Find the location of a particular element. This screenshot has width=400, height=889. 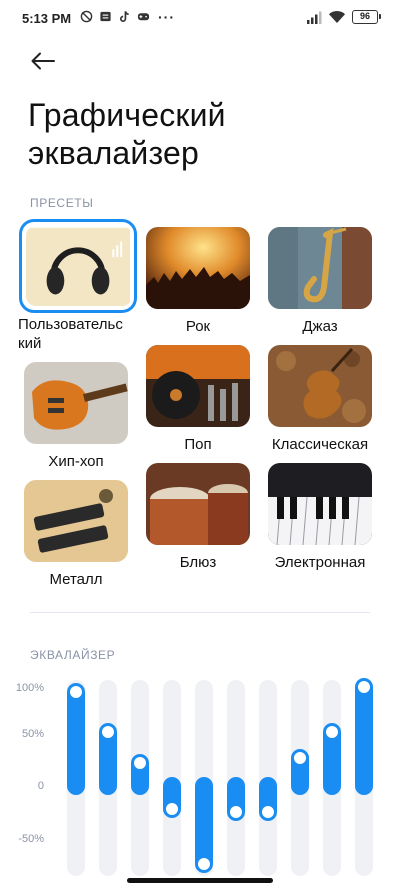

tiktok-icon is located at coordinates (124, 16).